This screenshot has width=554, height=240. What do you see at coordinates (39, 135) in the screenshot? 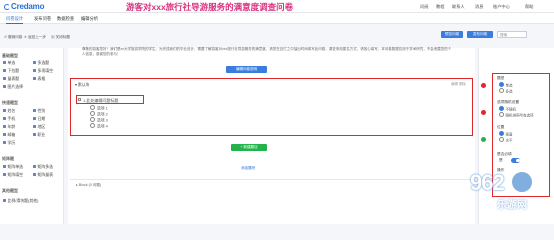
I see `sidebar-item: 职业` at bounding box center [39, 135].